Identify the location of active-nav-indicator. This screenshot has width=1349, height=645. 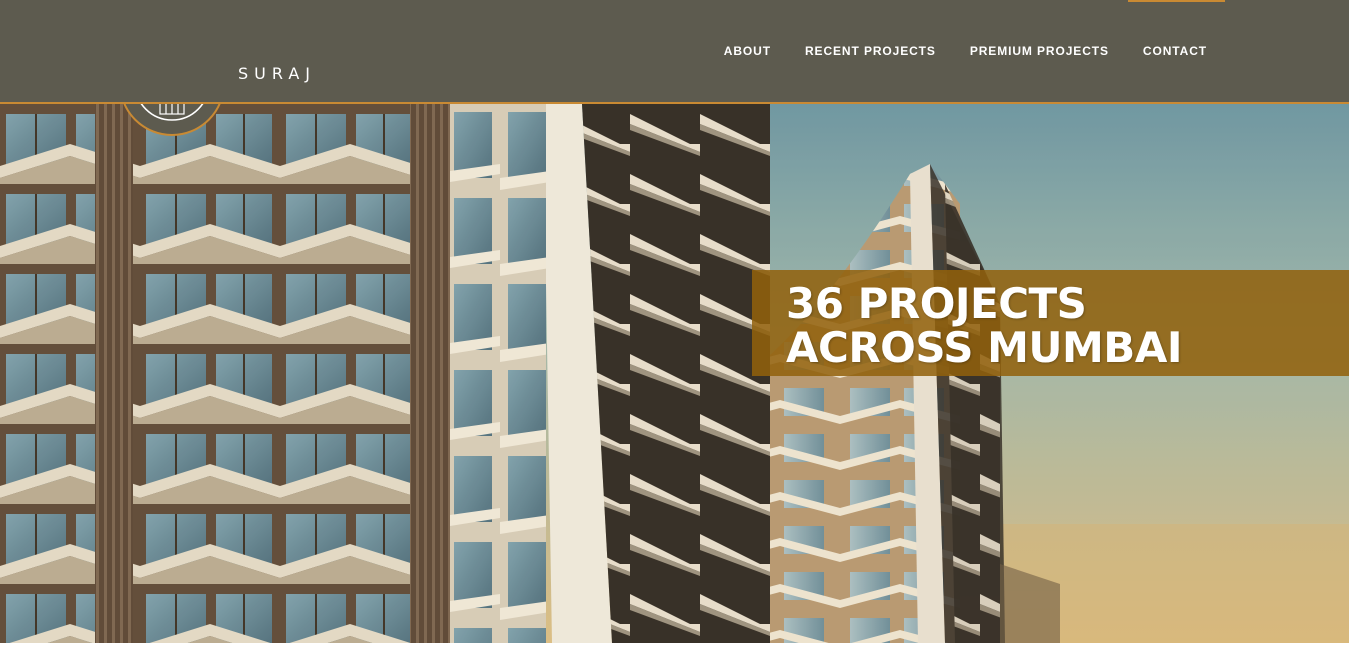
(1176, 1).